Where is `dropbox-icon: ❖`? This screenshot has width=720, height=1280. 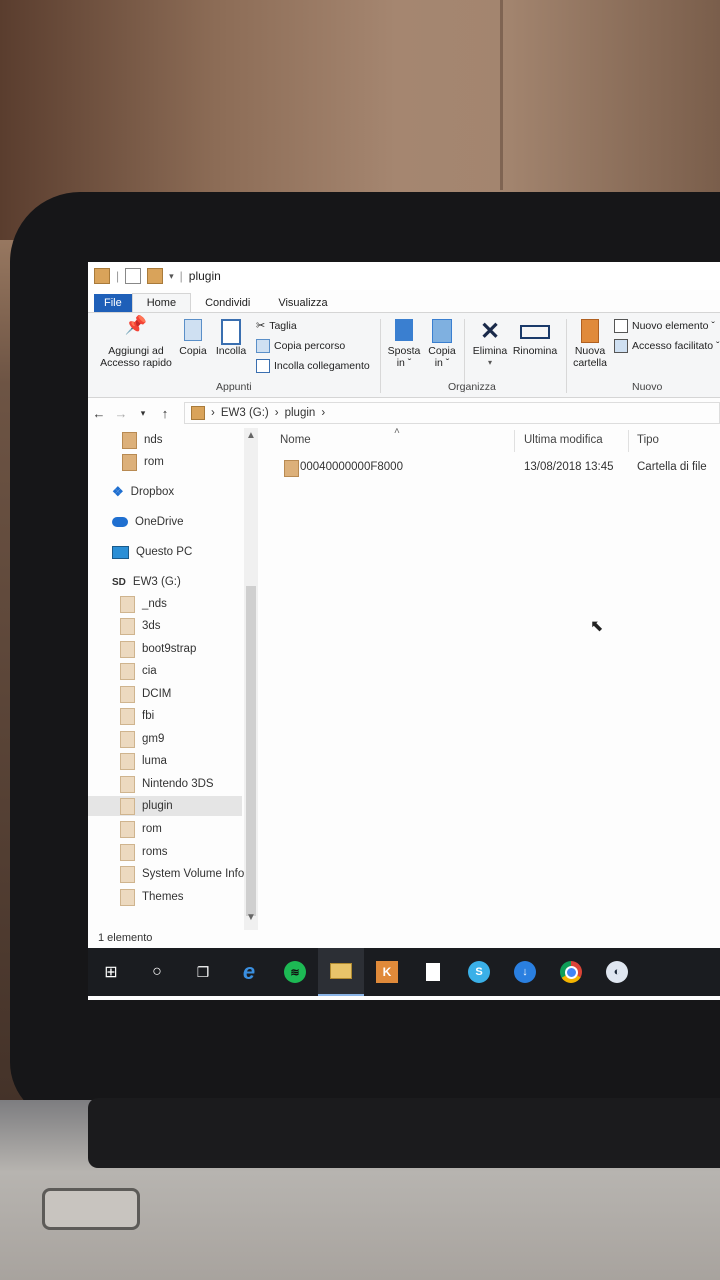 dropbox-icon: ❖ is located at coordinates (118, 491).